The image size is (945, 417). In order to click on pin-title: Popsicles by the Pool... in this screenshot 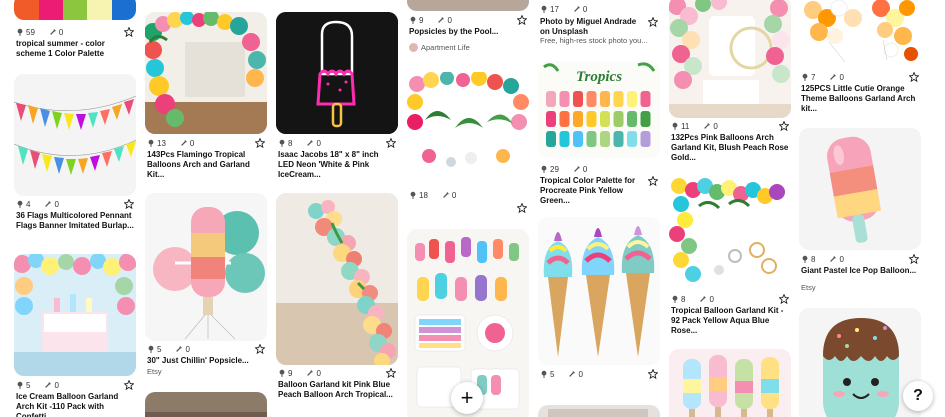, I will do `click(468, 32)`.